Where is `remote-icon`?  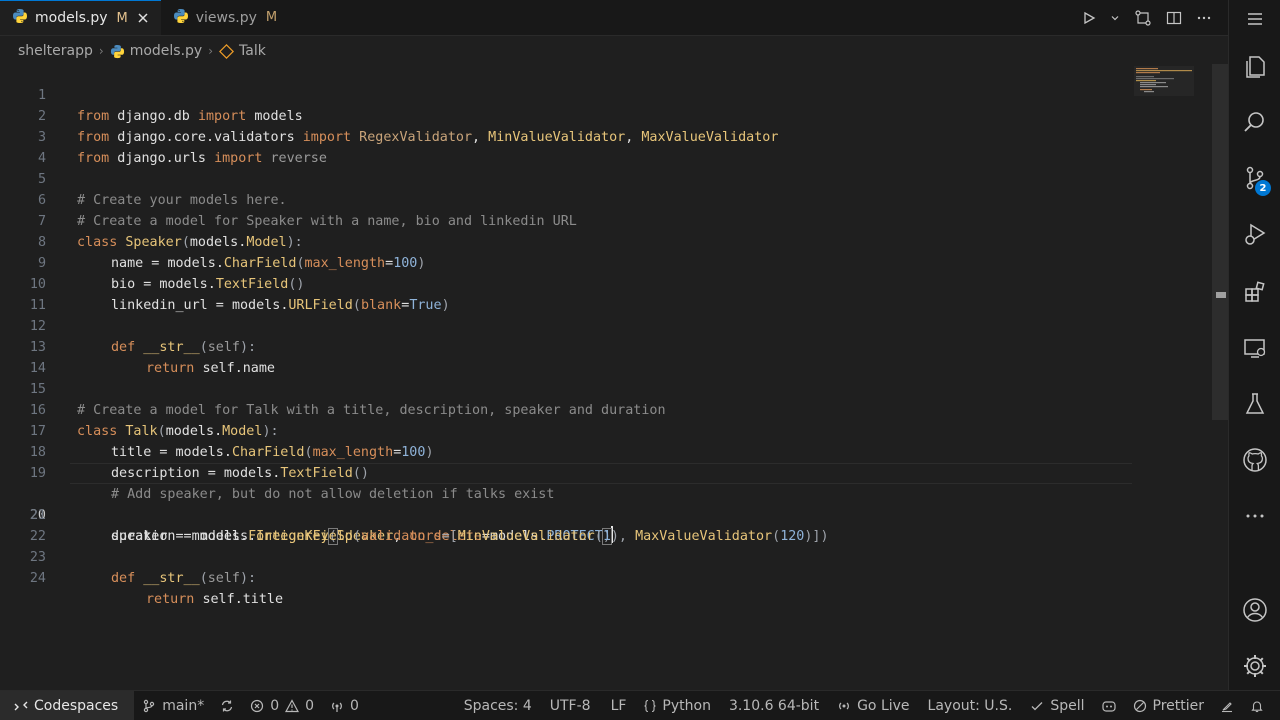 remote-icon is located at coordinates (21, 705).